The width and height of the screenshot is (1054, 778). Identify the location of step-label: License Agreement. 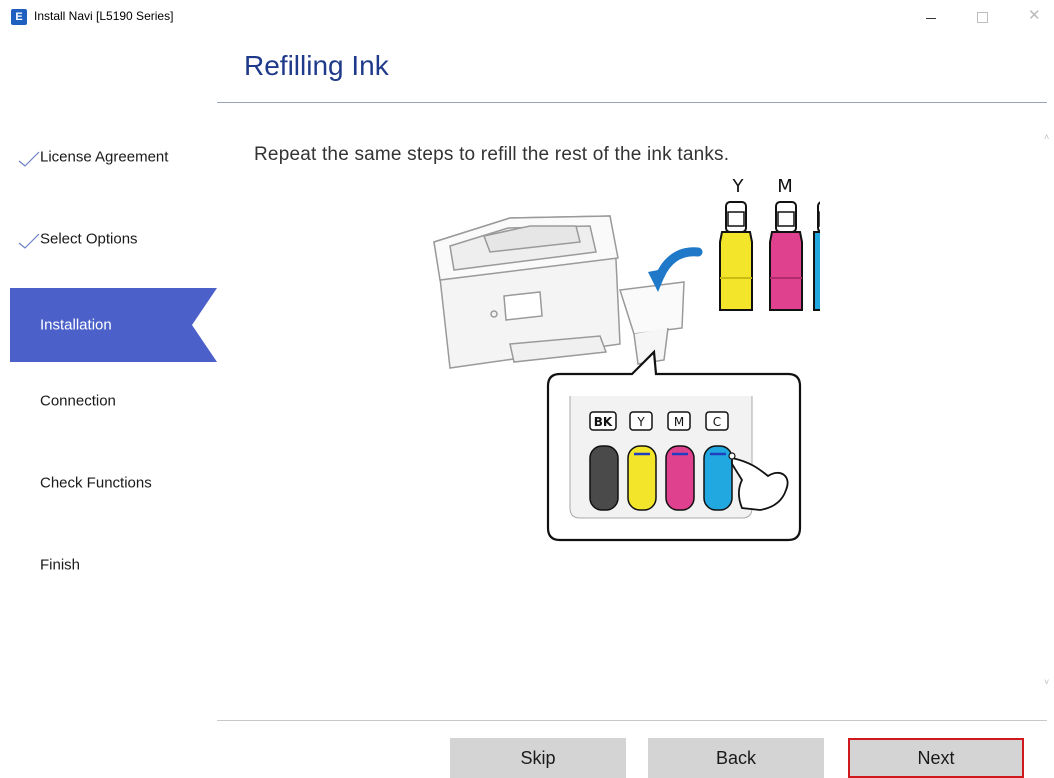
(104, 157).